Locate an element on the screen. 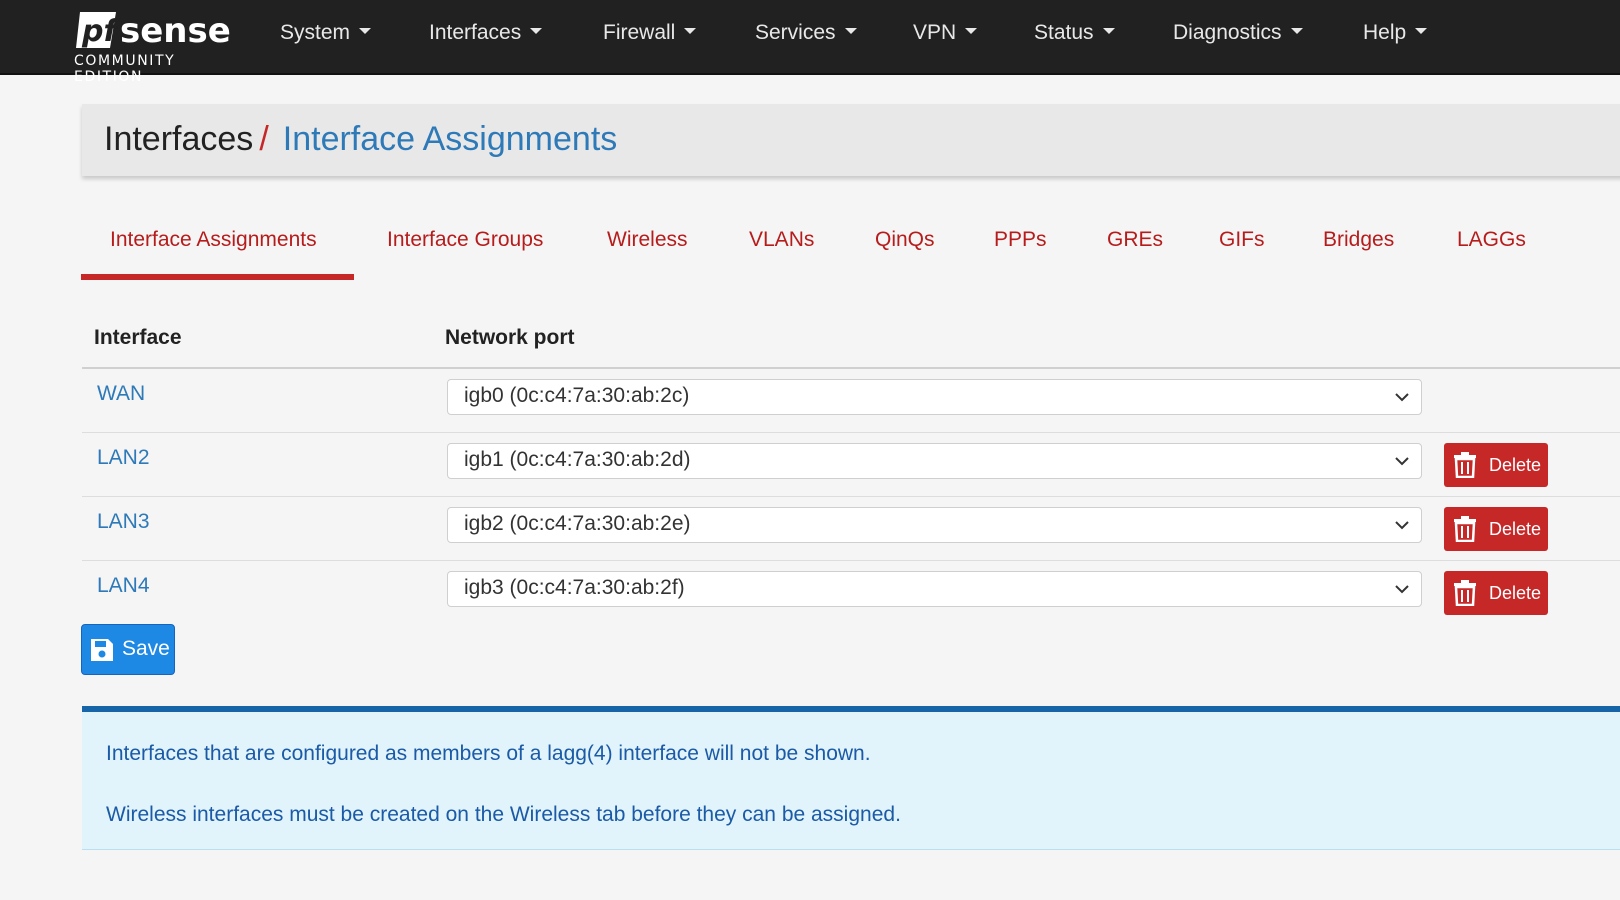 The width and height of the screenshot is (1620, 900). nav-status-menu: Status is located at coordinates (1074, 33).